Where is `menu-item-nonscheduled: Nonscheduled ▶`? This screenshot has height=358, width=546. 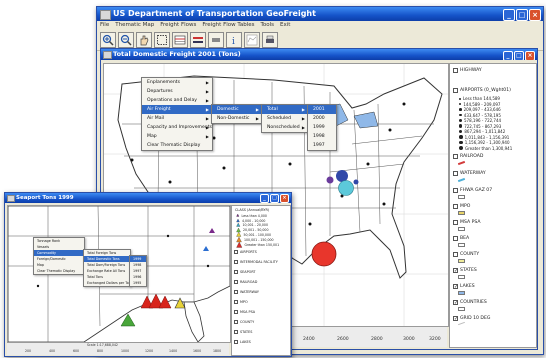
menu-item-nonscheduled: Nonscheduled ▶ is located at coordinates (285, 127).